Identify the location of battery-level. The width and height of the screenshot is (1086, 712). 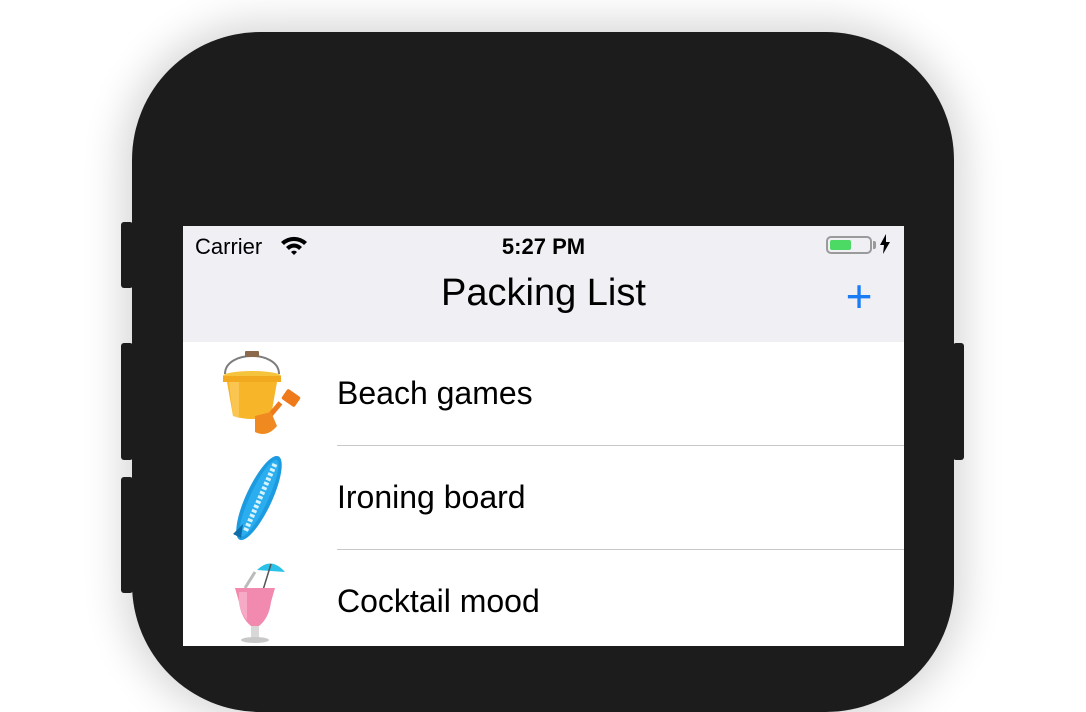
(840, 245).